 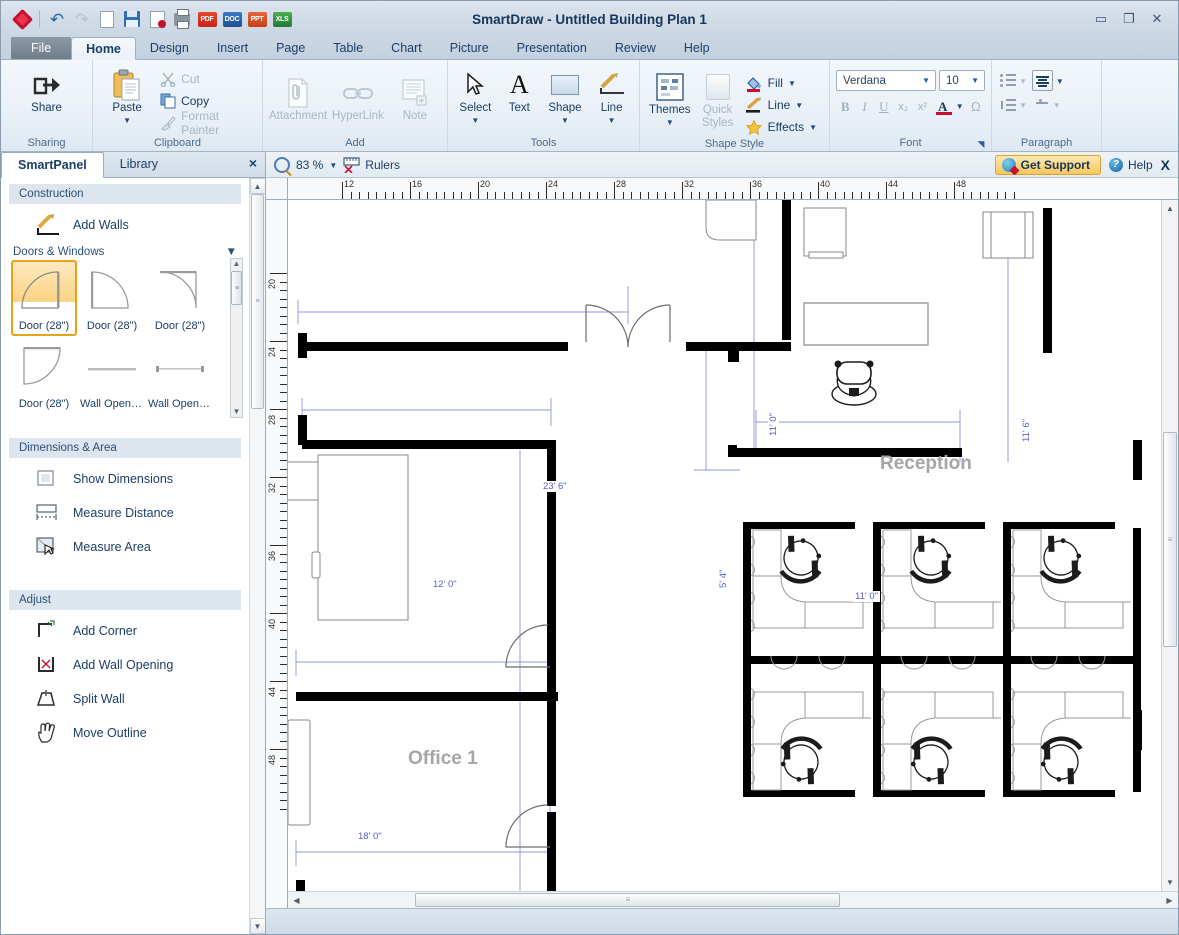 What do you see at coordinates (1023, 105) in the screenshot?
I see `line-spacing-chevron-down-icon: ▼` at bounding box center [1023, 105].